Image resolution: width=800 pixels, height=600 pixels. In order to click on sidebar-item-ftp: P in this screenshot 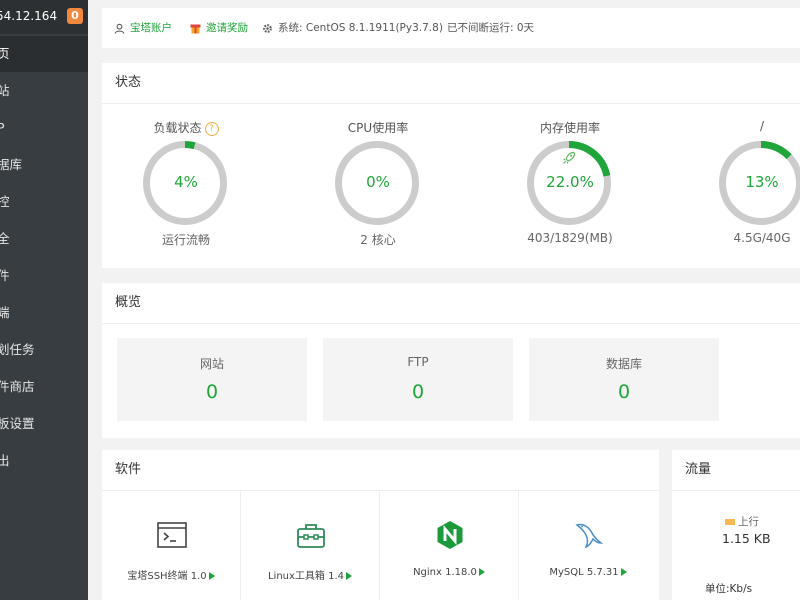, I will do `click(44, 128)`.